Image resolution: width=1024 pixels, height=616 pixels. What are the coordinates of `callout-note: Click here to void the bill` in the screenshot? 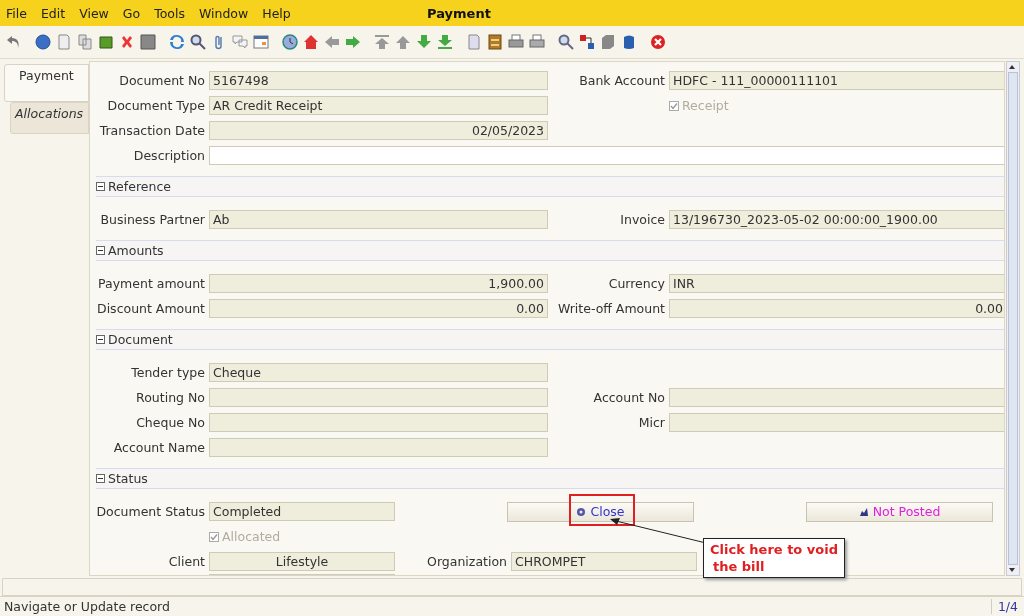 It's located at (774, 558).